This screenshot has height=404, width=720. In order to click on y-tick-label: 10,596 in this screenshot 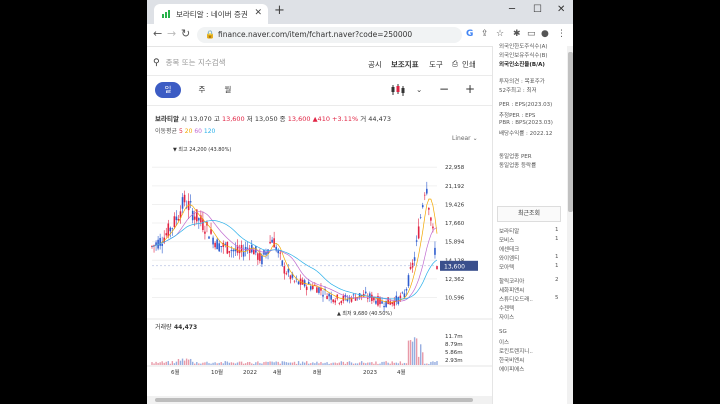, I will do `click(455, 298)`.